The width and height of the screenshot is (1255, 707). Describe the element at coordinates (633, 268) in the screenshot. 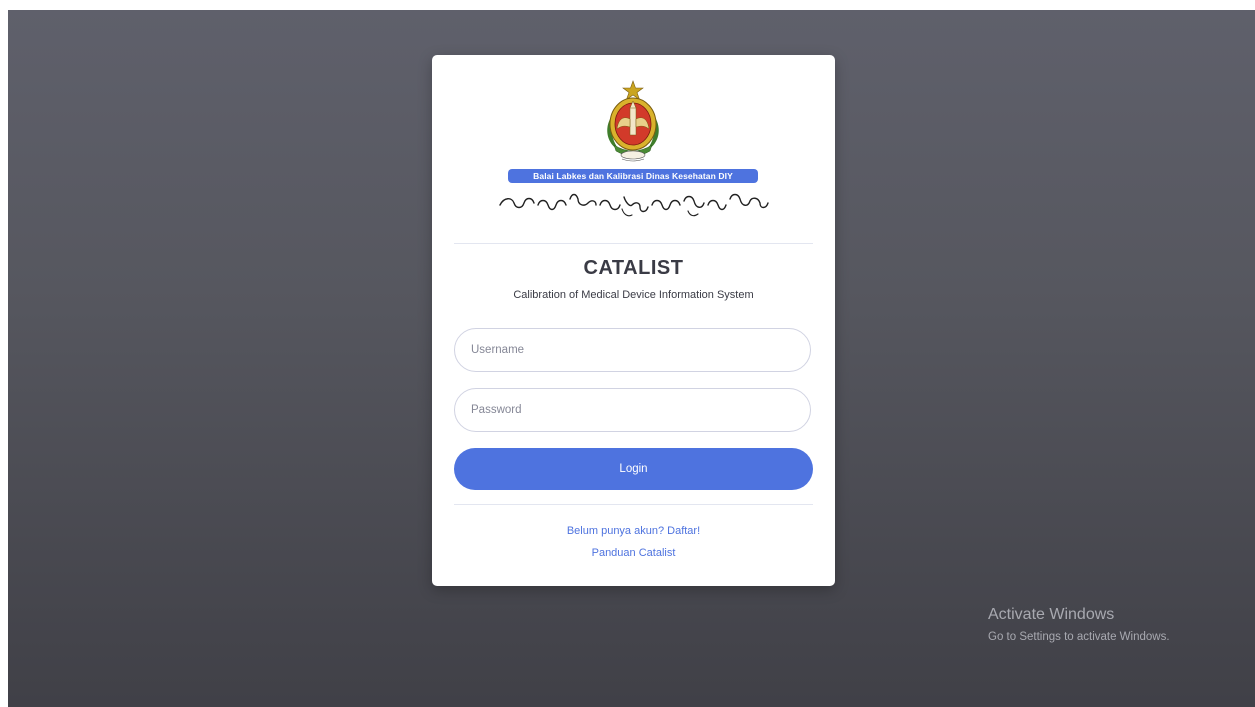

I see `app-title: CATALIST` at that location.